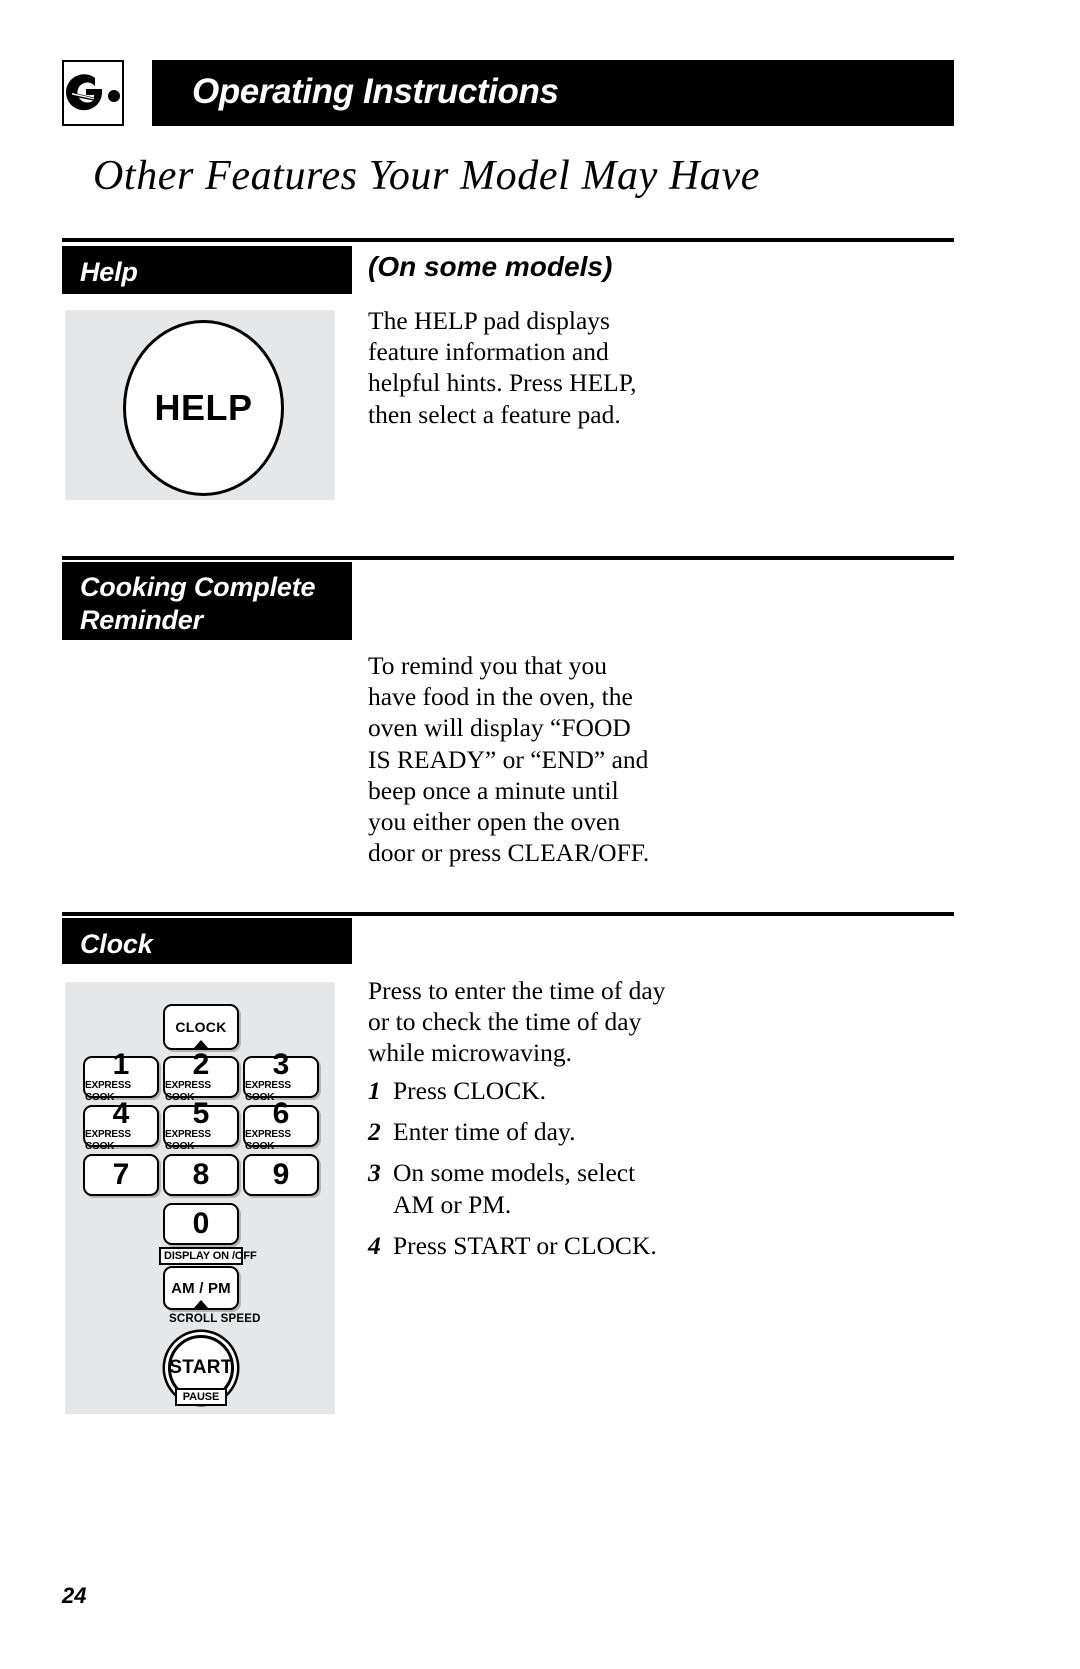  I want to click on keypad-key-4: 4 EXPRESS COOK, so click(121, 1125).